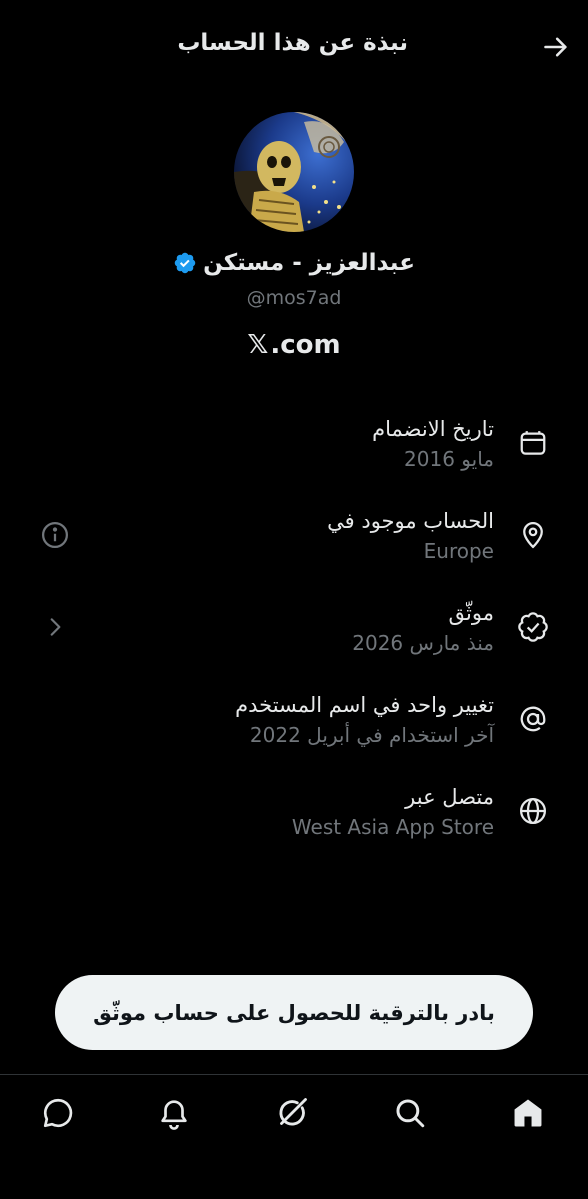 This screenshot has width=588, height=1199. Describe the element at coordinates (533, 719) in the screenshot. I see `at-sign-icon` at that location.